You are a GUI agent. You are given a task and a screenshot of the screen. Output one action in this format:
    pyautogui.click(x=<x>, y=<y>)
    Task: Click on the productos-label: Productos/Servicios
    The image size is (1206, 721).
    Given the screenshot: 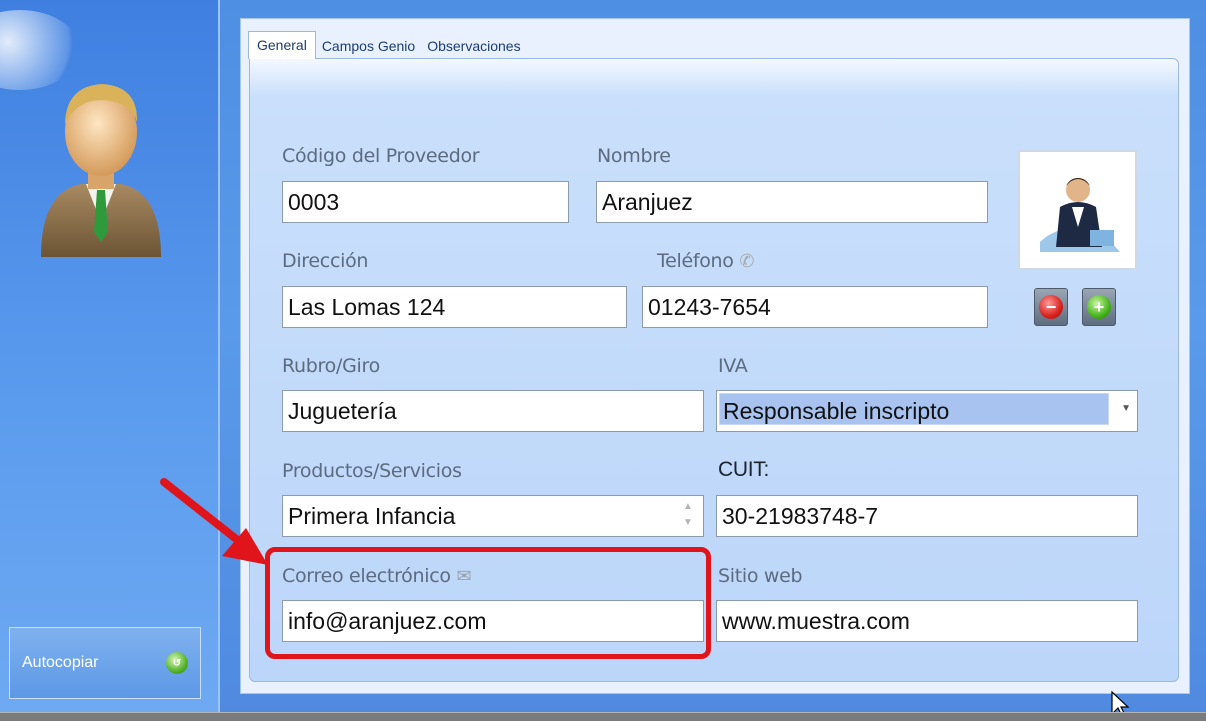 What is the action you would take?
    pyautogui.click(x=372, y=471)
    